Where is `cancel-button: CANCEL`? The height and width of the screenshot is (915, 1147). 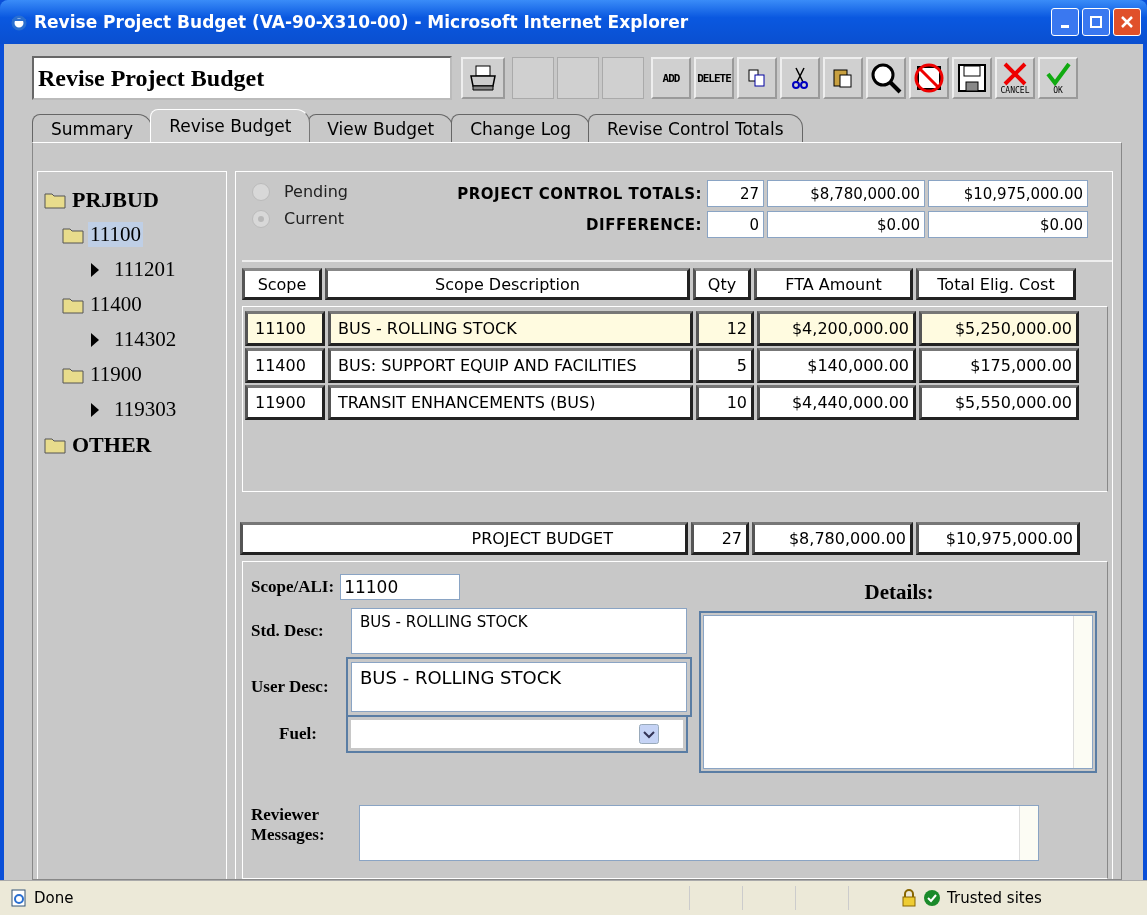 cancel-button: CANCEL is located at coordinates (1015, 78).